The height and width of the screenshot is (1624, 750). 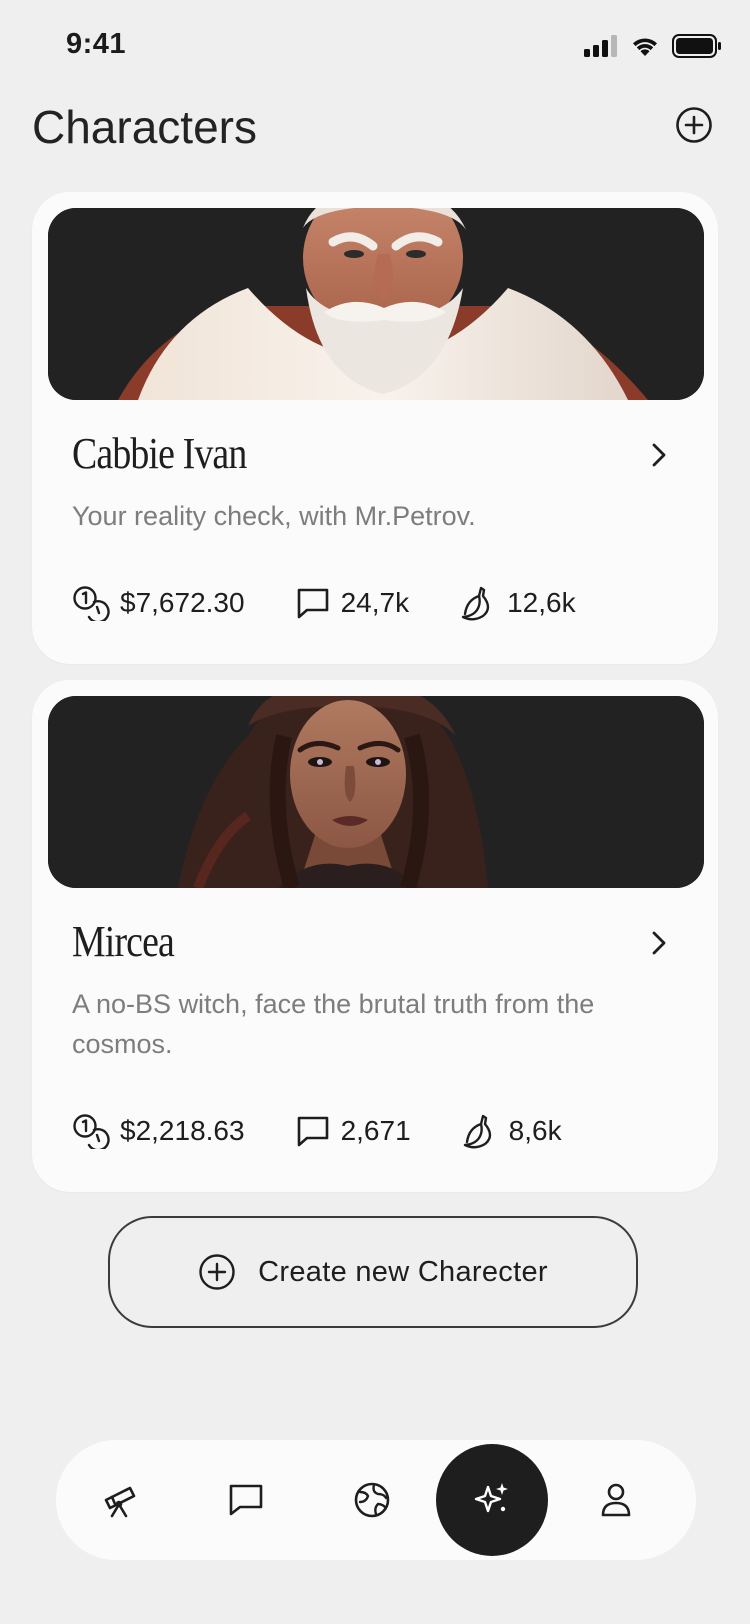 I want to click on bananas-value: 12,6k, so click(x=541, y=602).